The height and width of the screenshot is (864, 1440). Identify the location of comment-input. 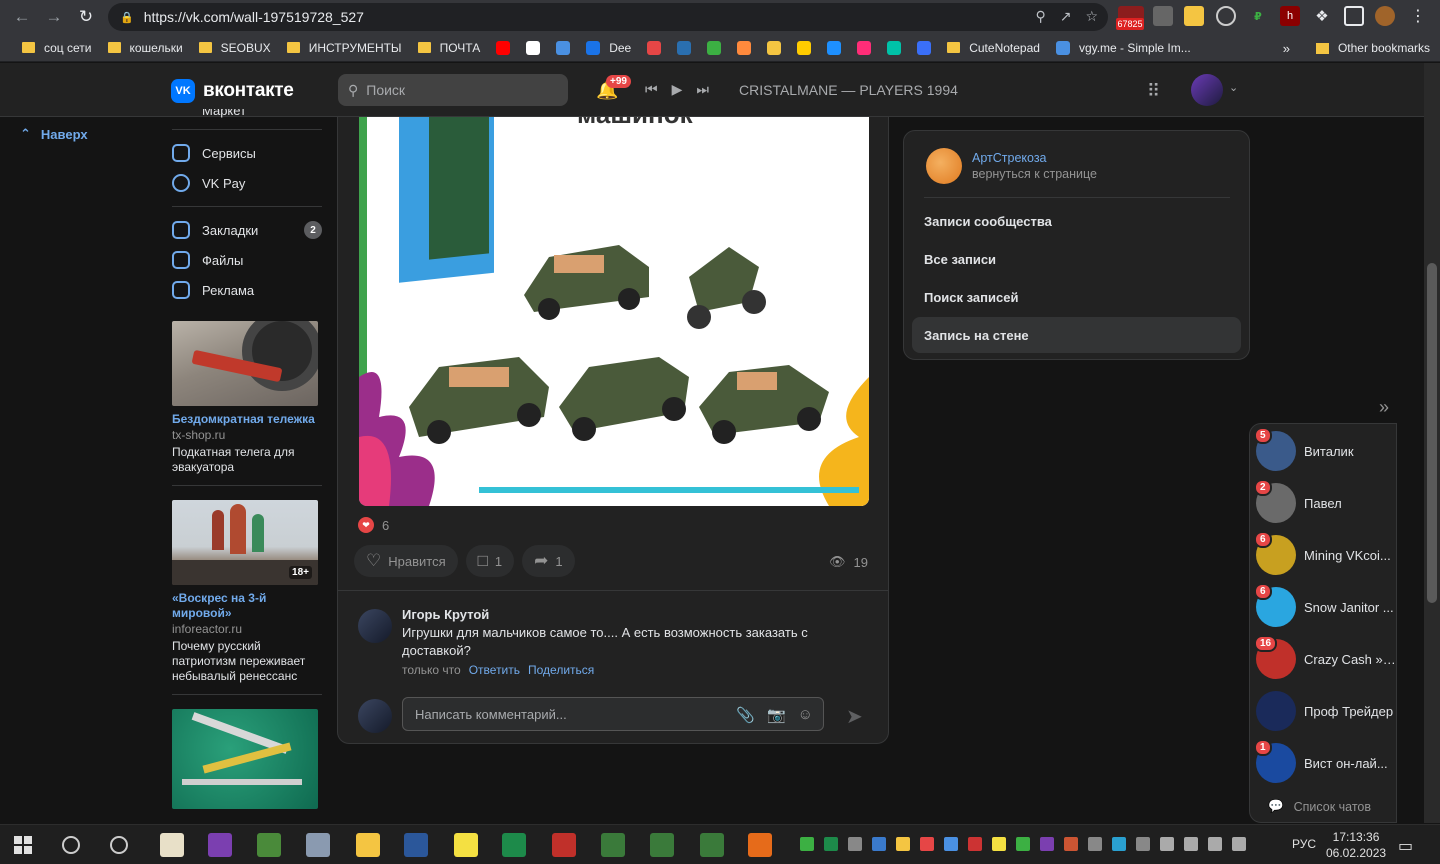
(570, 714).